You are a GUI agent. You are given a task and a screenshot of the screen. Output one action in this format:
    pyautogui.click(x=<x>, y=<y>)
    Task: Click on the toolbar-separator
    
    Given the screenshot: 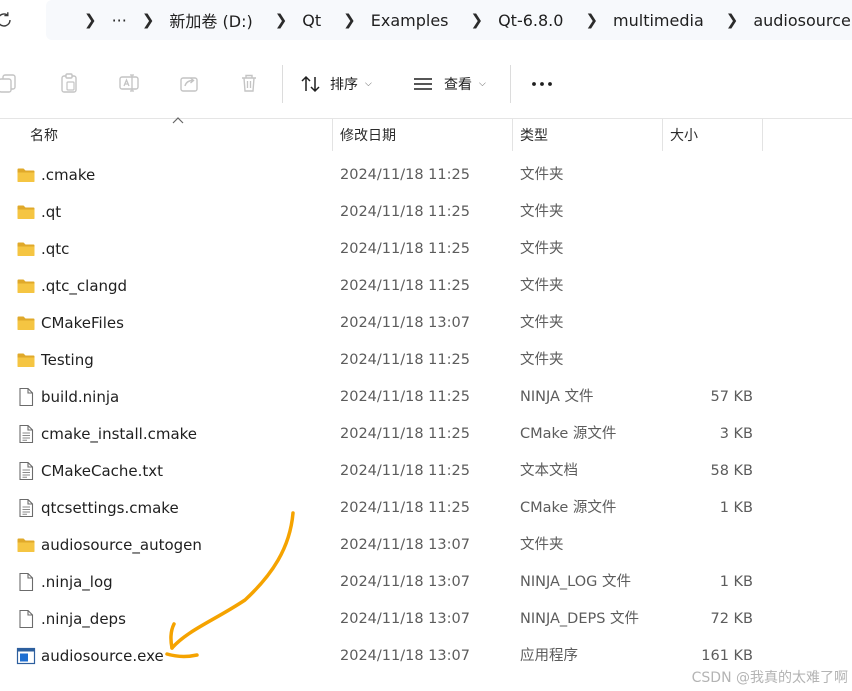 What is the action you would take?
    pyautogui.click(x=426, y=118)
    